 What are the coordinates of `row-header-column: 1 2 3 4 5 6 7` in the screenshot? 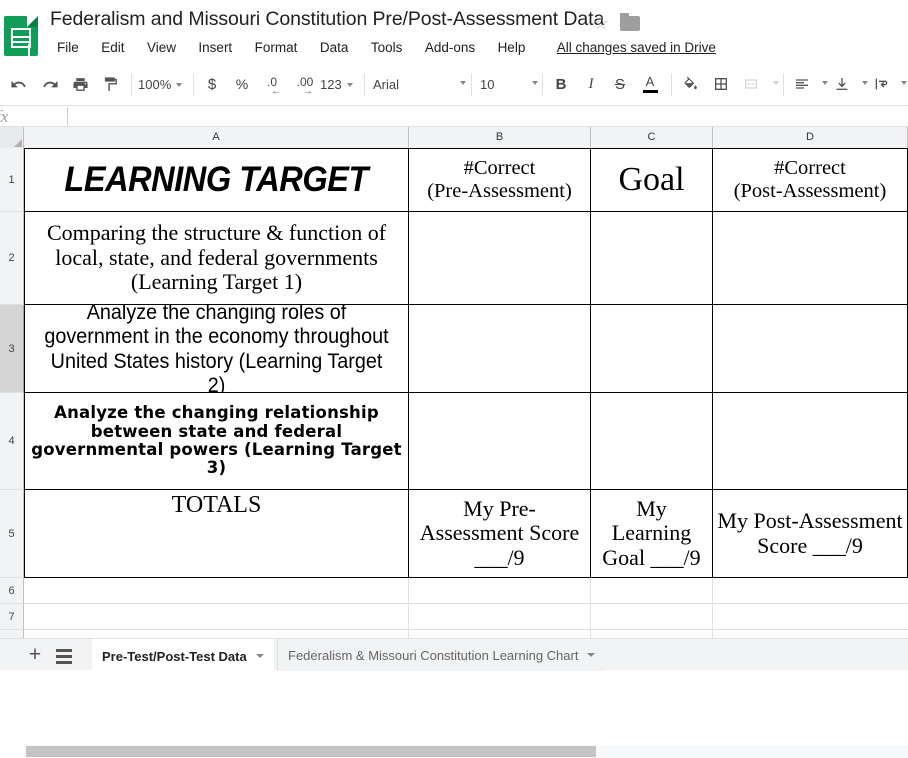 It's located at (12, 395).